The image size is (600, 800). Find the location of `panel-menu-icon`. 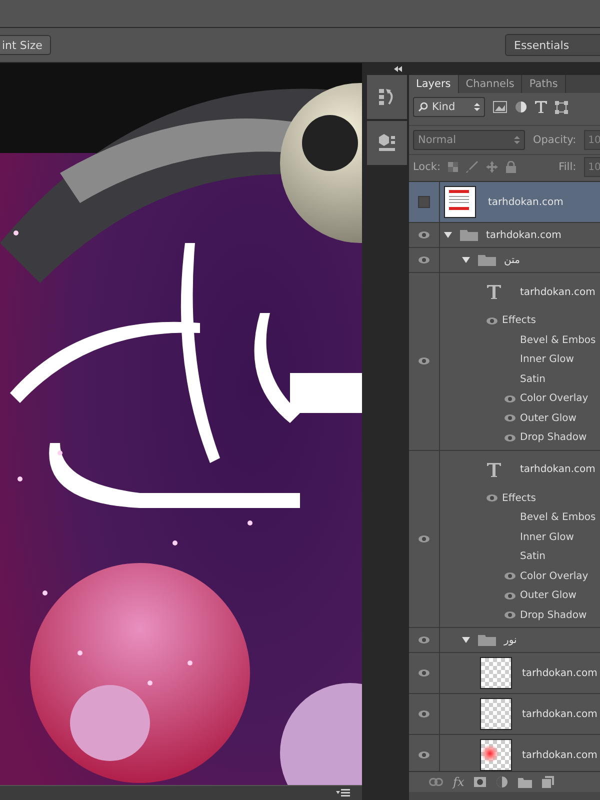

panel-menu-icon is located at coordinates (343, 793).